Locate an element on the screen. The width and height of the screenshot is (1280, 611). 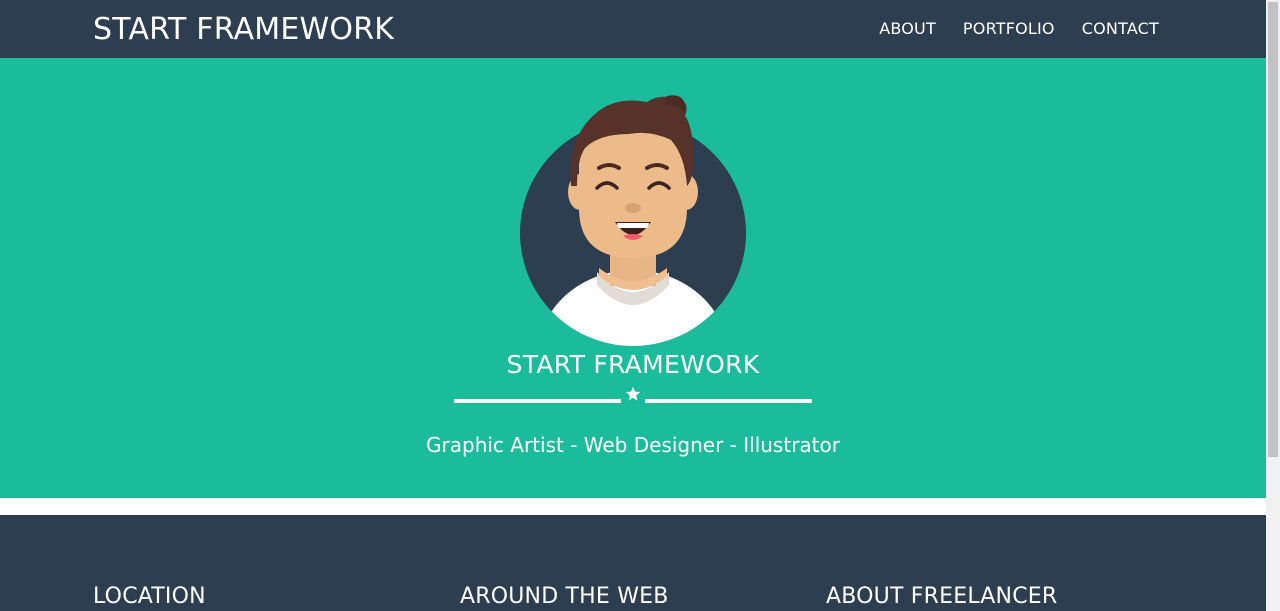
nav-links: ABOUT PORTFOLIO CONTACT is located at coordinates (1019, 29).